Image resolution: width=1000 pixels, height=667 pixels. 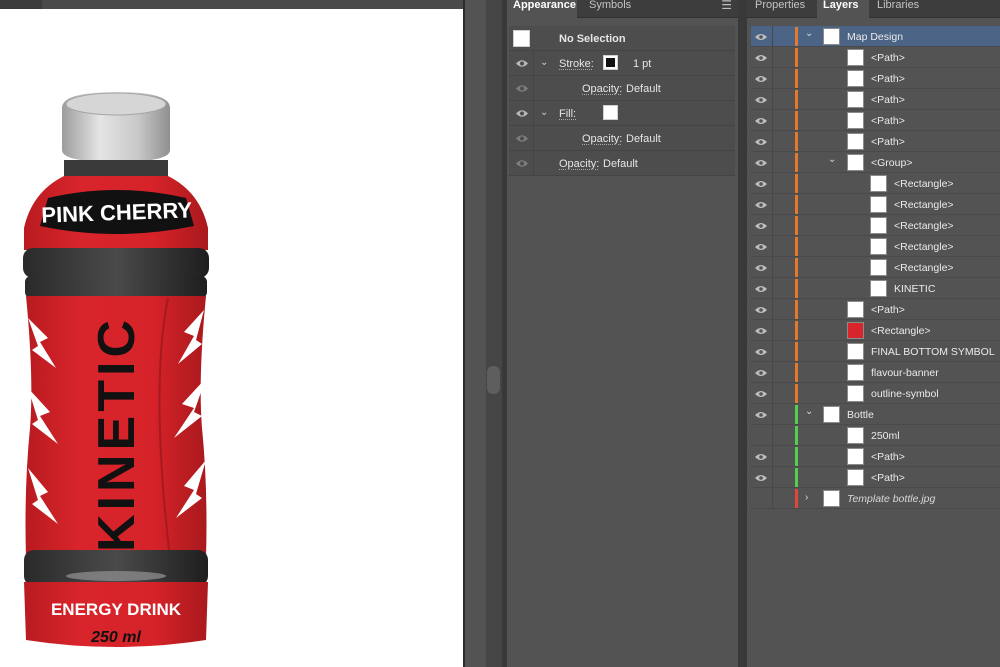 What do you see at coordinates (905, 373) in the screenshot?
I see `layer-name: flavour-banner` at bounding box center [905, 373].